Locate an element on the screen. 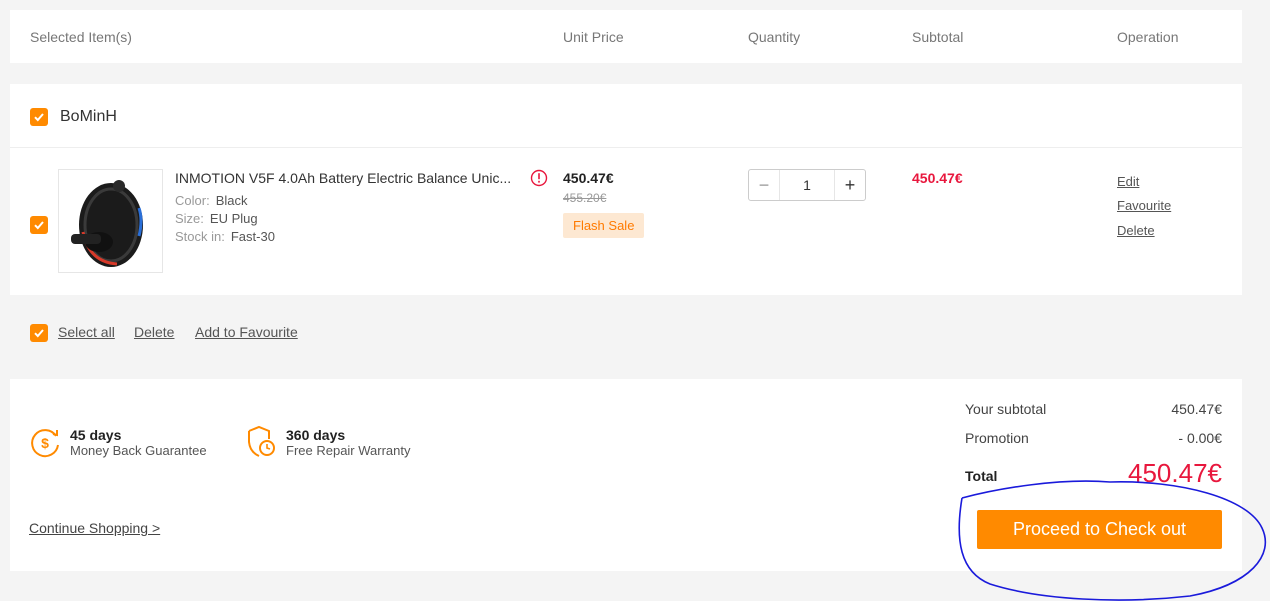 The image size is (1270, 601). header-unit-price: Unit Price is located at coordinates (593, 37).